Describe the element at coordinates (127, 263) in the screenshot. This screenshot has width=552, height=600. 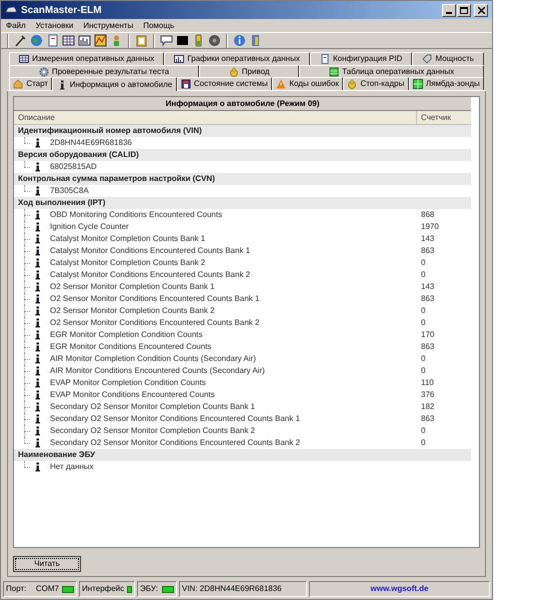
I see `table-cell-text: Catalyst Monitor Completion Counts Bank 2` at that location.